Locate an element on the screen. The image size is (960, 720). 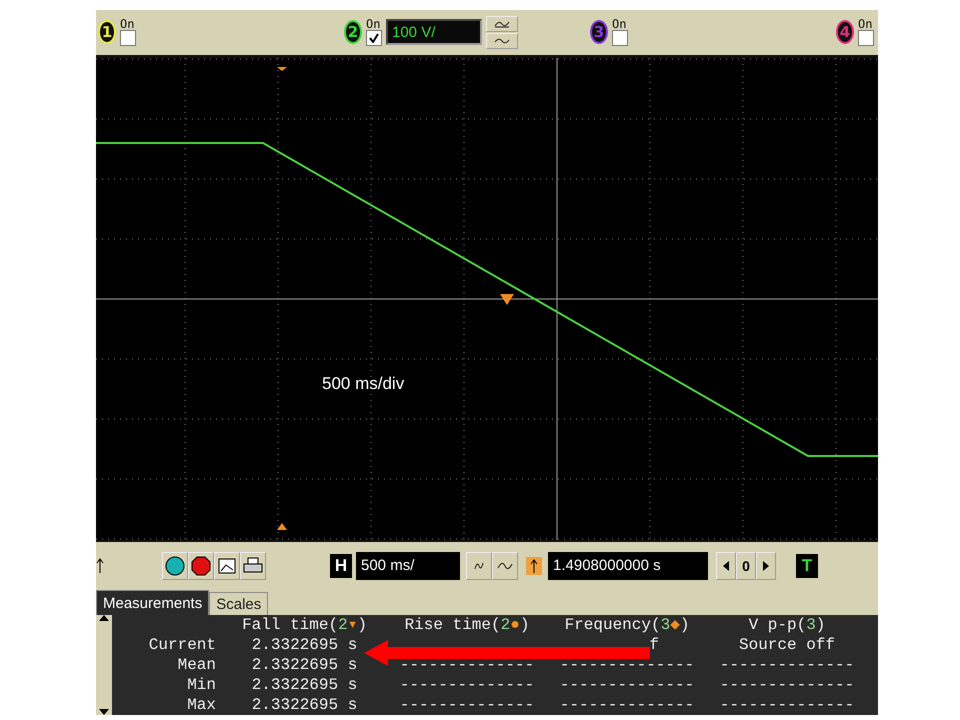
step-button: 0 is located at coordinates (746, 566).